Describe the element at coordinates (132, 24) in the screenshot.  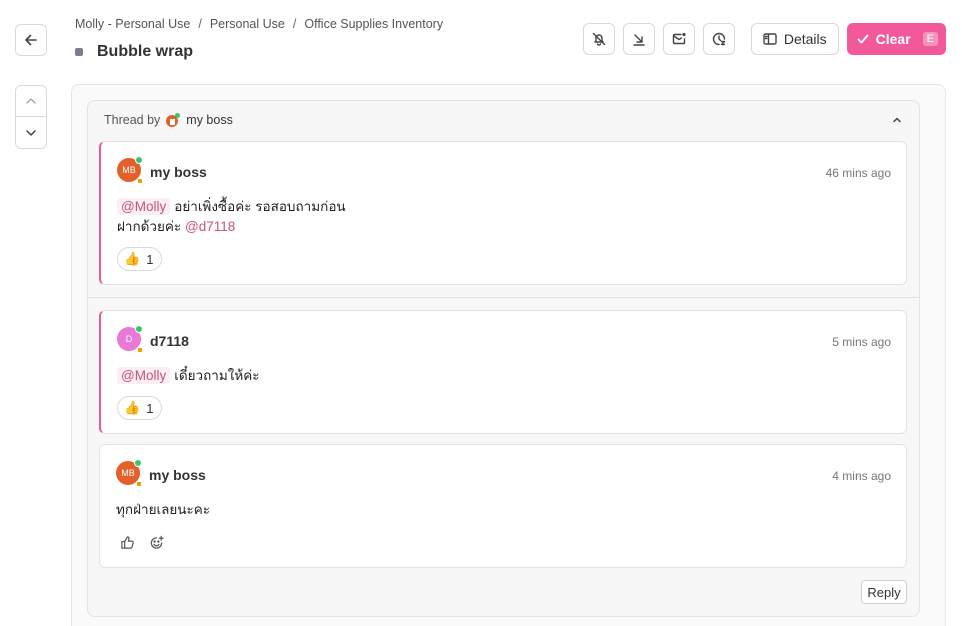
I see `breadcrumb-item: Molly - Personal Use` at that location.